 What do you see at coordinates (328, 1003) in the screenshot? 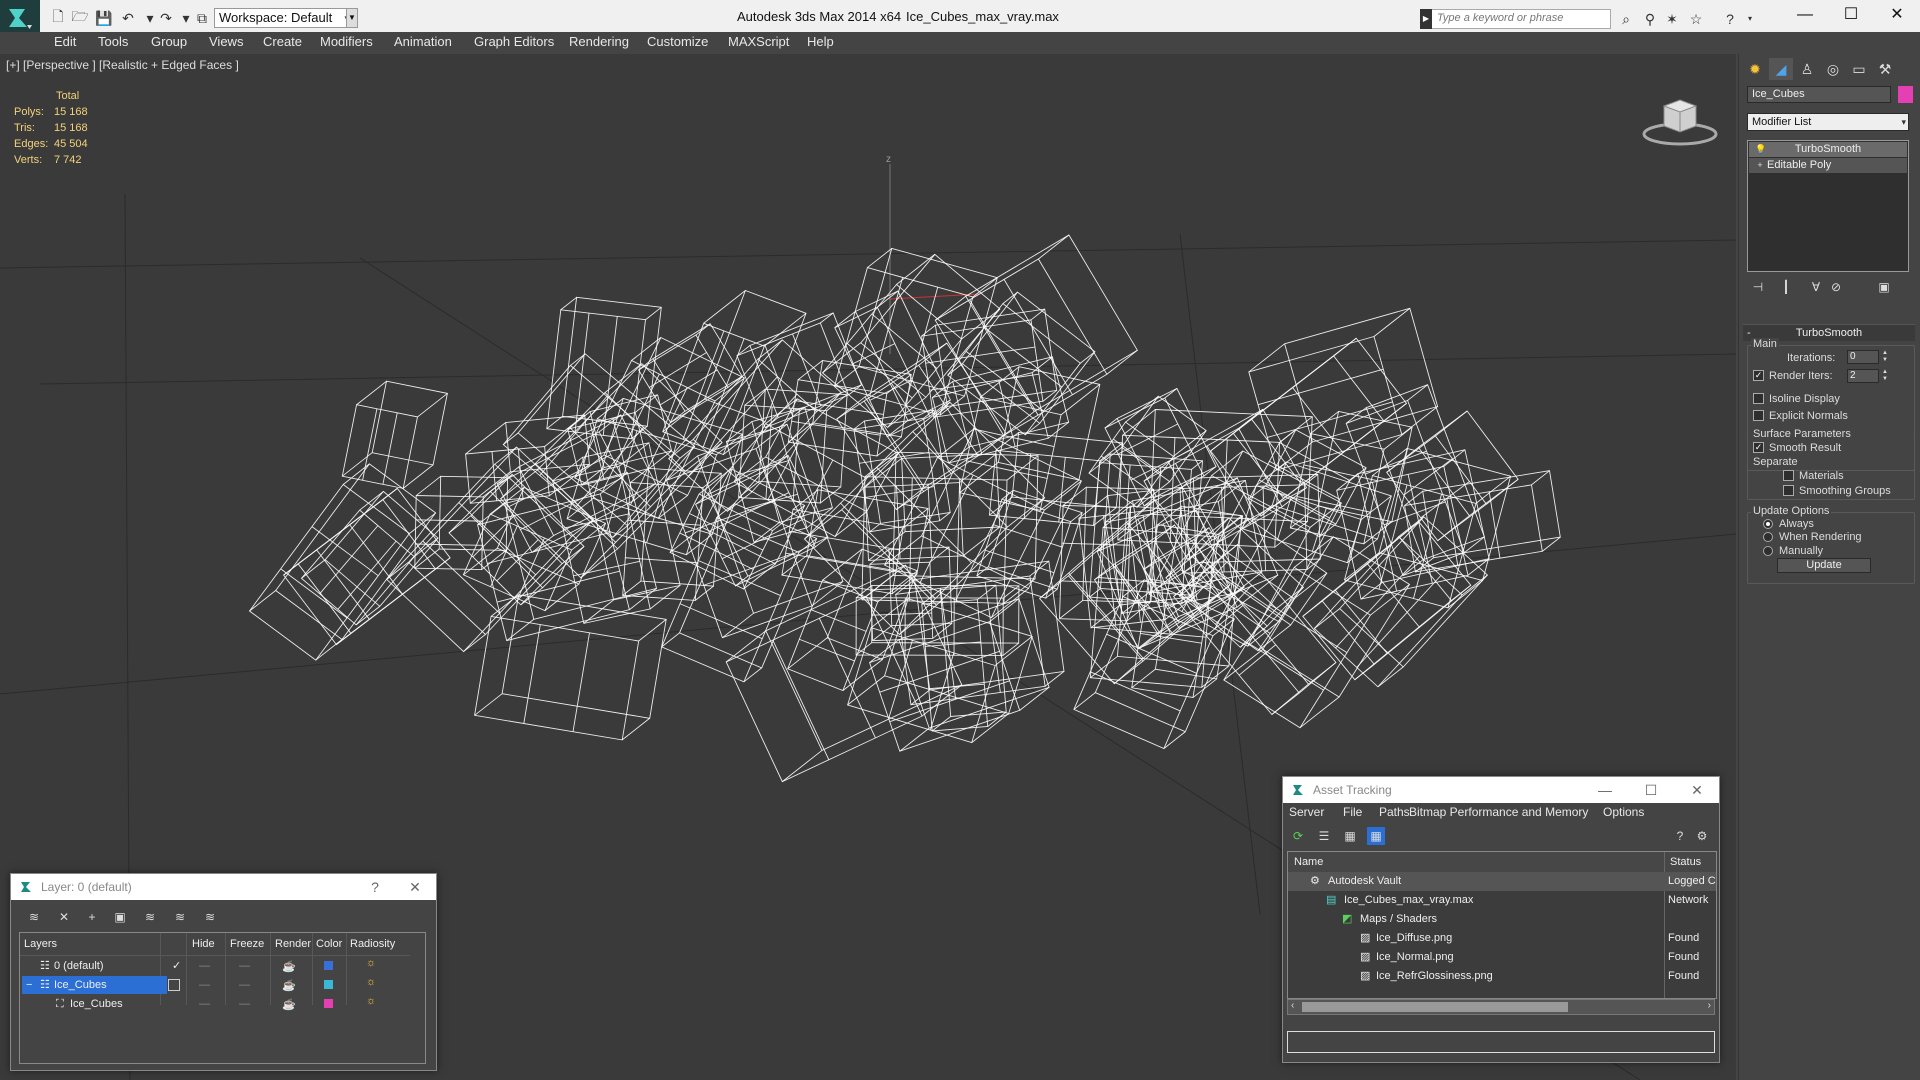
I see `object-color-swatch` at bounding box center [328, 1003].